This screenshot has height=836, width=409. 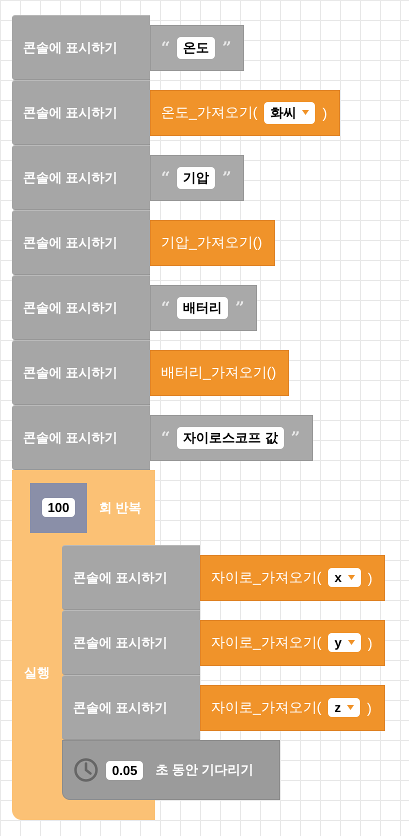 I want to click on function-name: 온도_가져오기(, so click(x=209, y=113).